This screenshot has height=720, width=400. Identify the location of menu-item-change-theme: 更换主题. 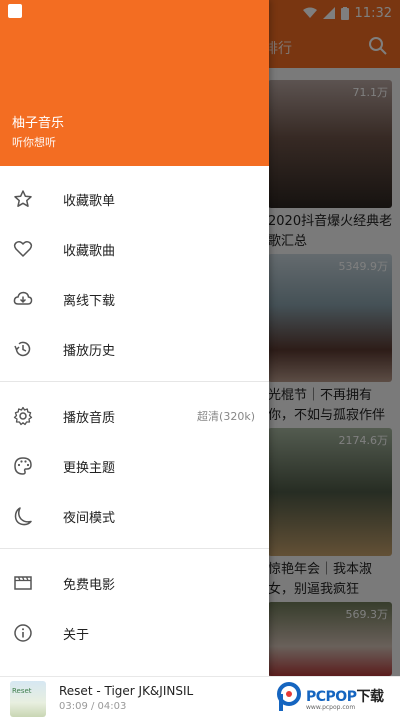
(134, 466).